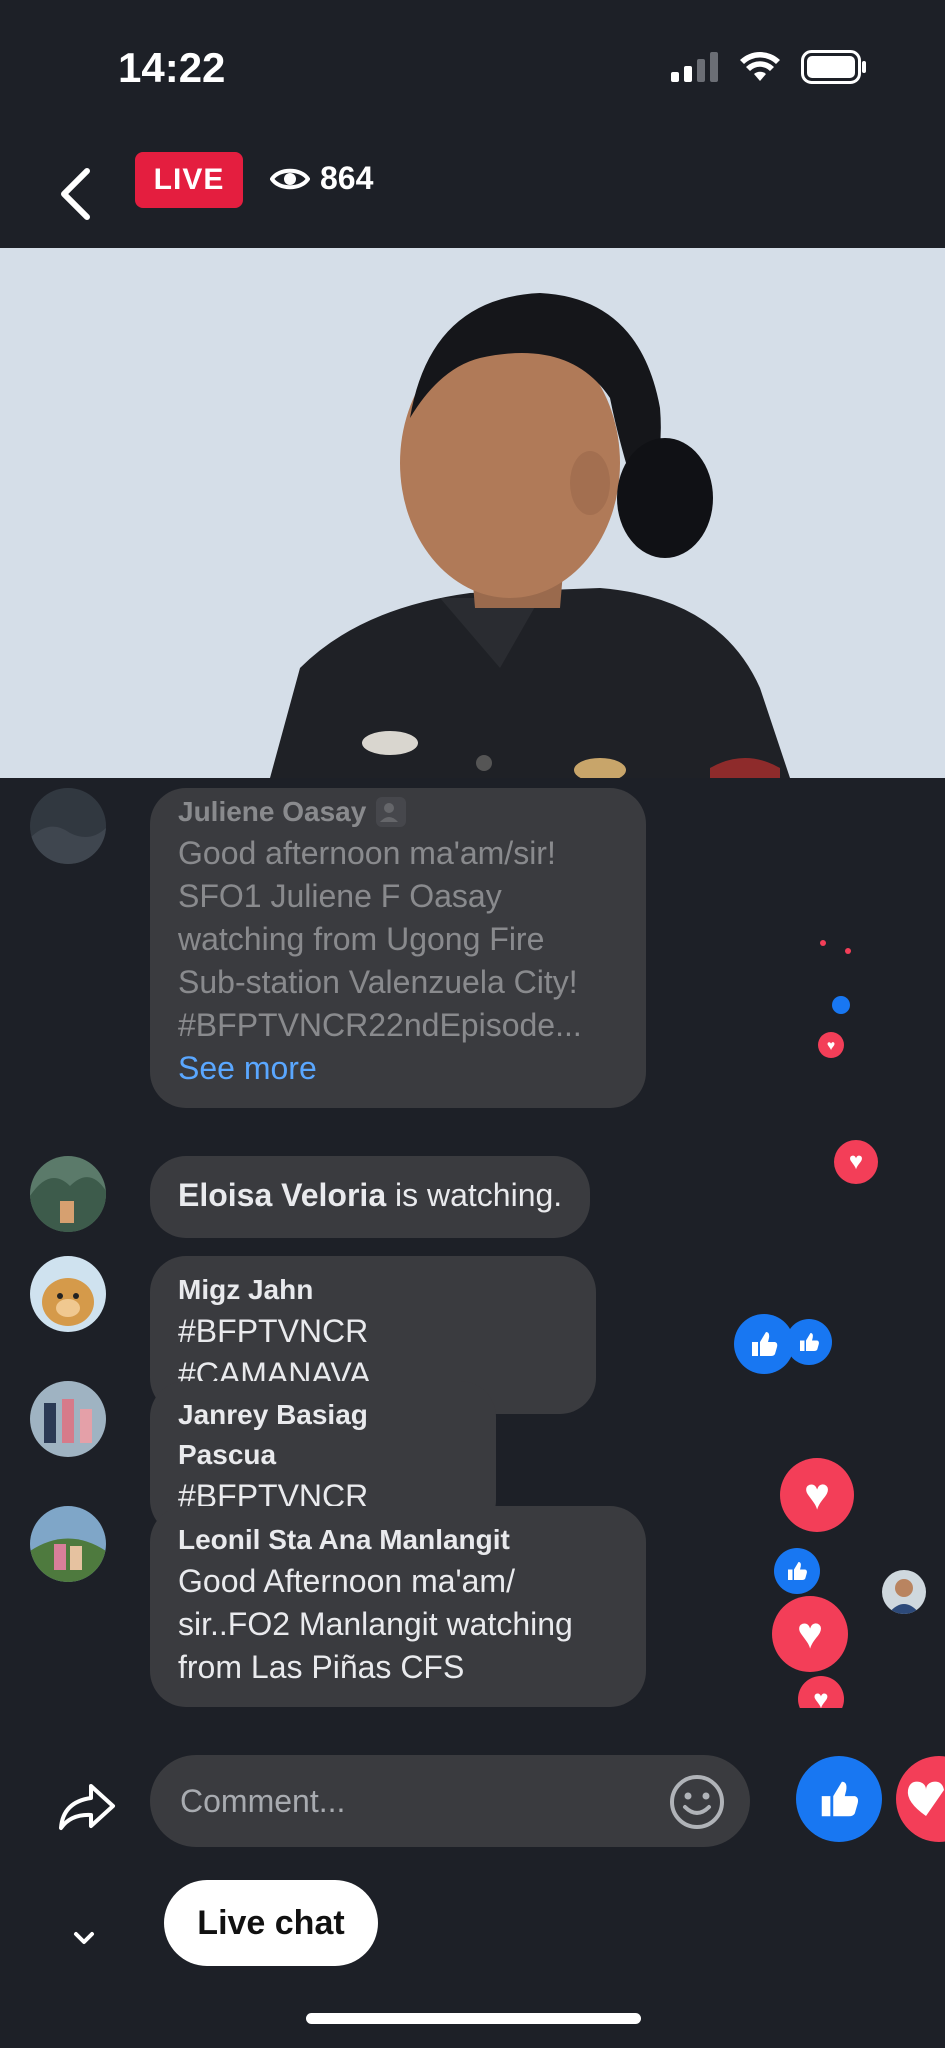 Image resolution: width=945 pixels, height=2048 pixels. I want to click on battery-icon, so click(833, 67).